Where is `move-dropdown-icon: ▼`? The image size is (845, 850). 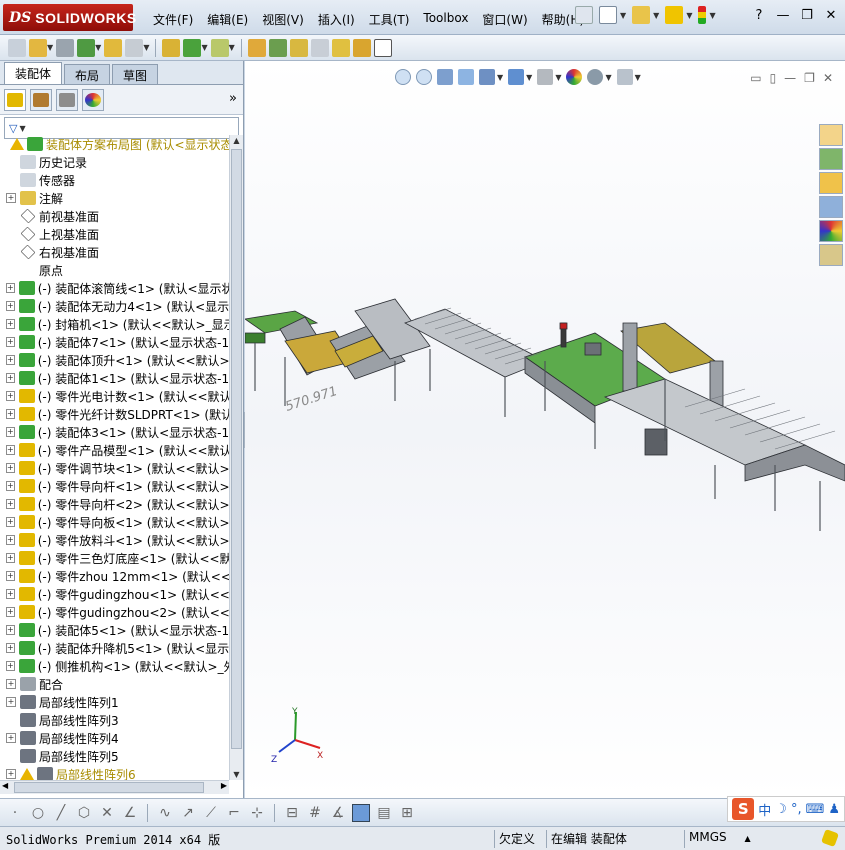
move-dropdown-icon: ▼ is located at coordinates (146, 47).